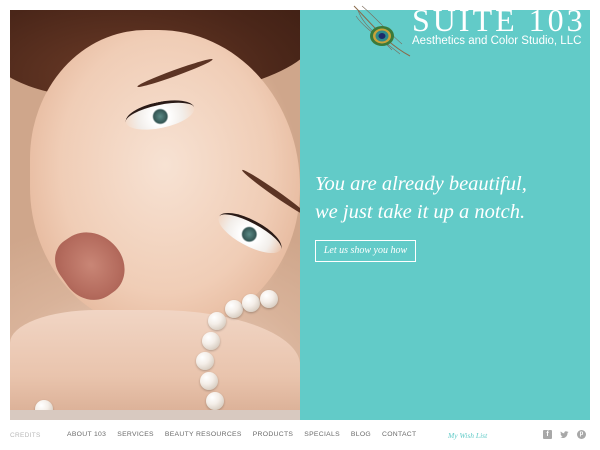 This screenshot has height=450, width=600. What do you see at coordinates (155, 365) in the screenshot?
I see `hands` at bounding box center [155, 365].